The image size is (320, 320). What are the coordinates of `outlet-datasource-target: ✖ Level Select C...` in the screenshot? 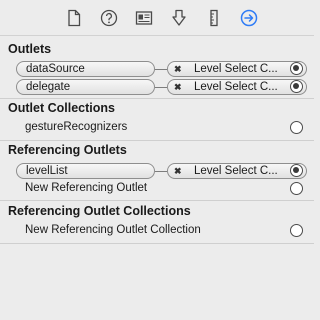 It's located at (237, 69).